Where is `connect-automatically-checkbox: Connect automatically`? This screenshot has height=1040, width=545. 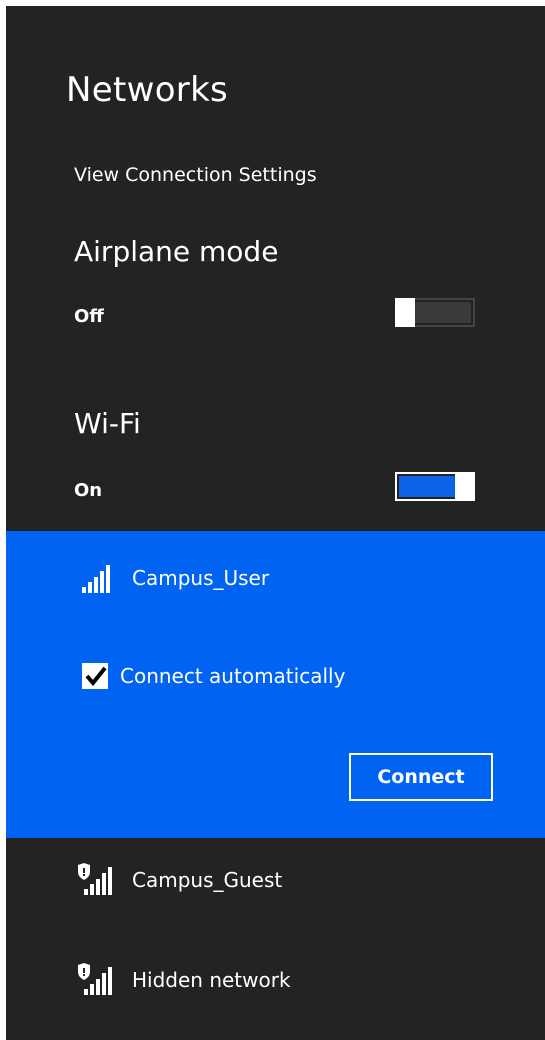
connect-automatically-checkbox: Connect automatically is located at coordinates (213, 676).